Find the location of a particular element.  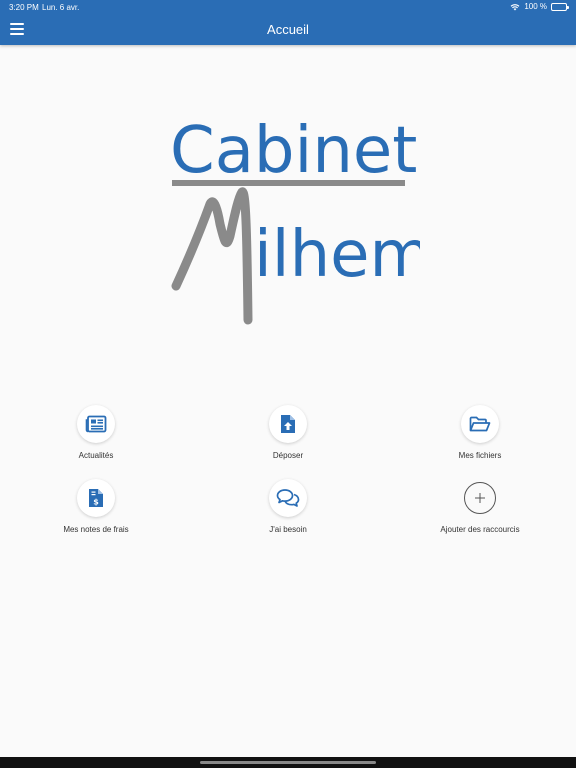

shortcut-mes-notes-de-frais: $ Mes notes de frais is located at coordinates (96, 506).